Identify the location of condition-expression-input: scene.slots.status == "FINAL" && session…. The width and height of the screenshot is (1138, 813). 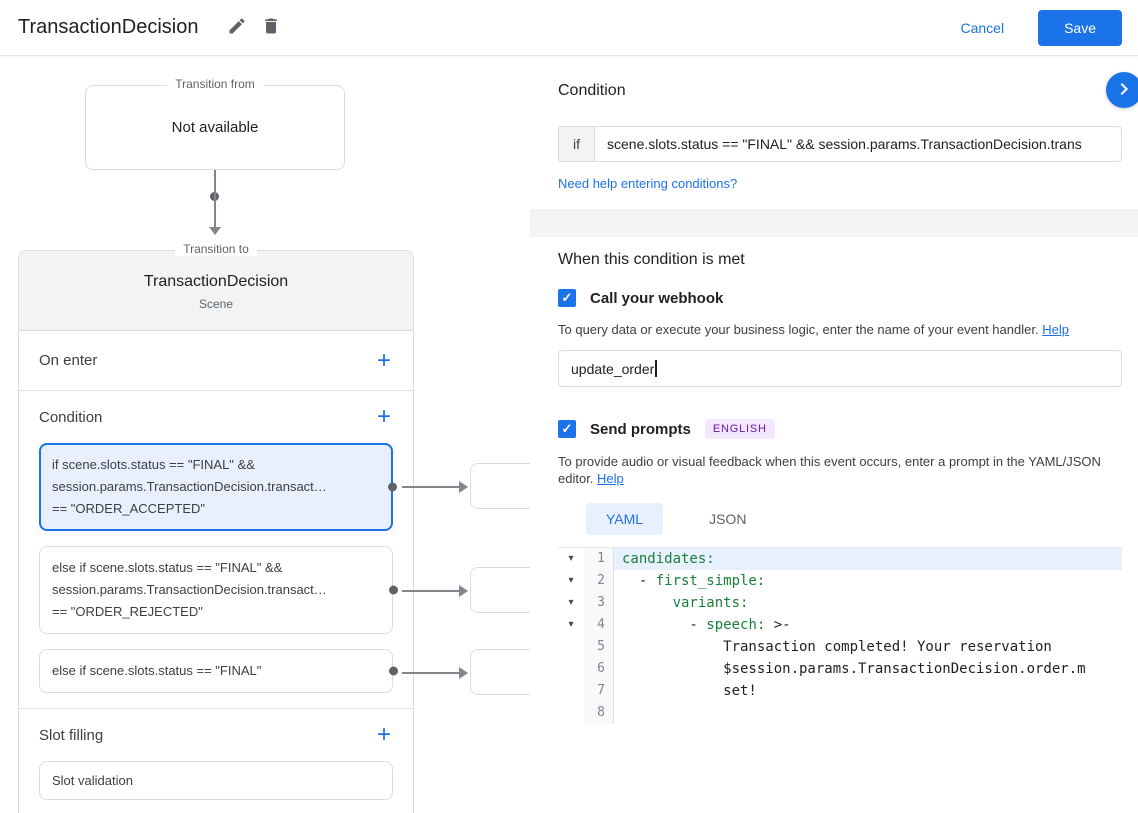
(858, 144).